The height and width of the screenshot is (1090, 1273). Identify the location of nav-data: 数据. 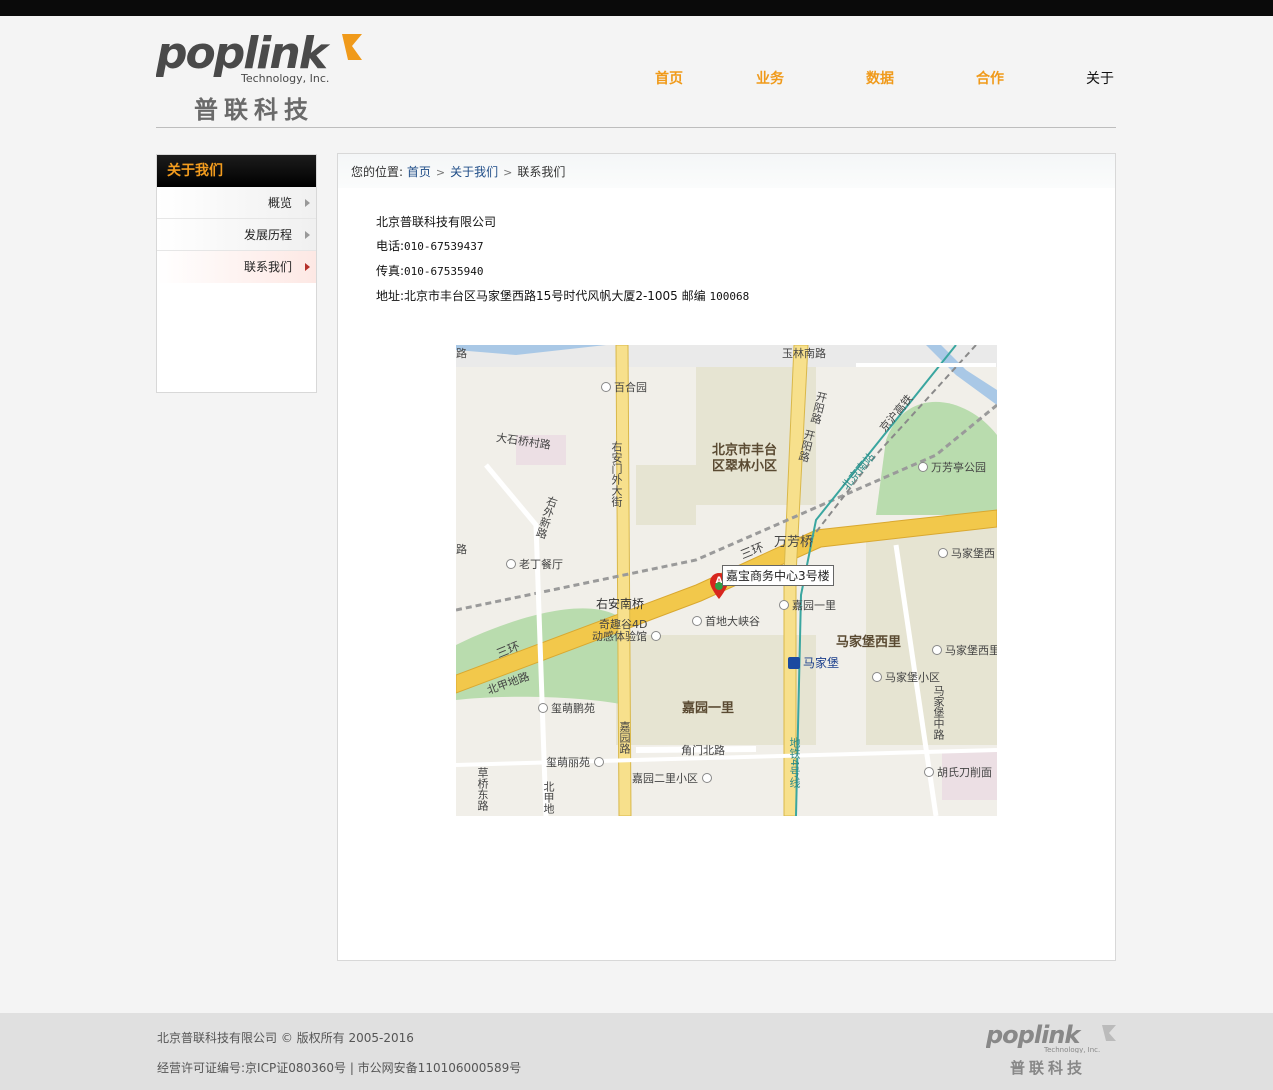
(880, 78).